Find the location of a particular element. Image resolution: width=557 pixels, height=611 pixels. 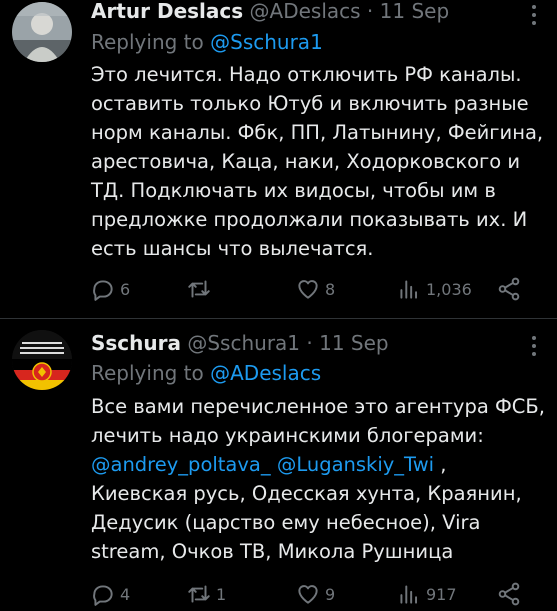

avatar-photo-icon is located at coordinates (42, 32).